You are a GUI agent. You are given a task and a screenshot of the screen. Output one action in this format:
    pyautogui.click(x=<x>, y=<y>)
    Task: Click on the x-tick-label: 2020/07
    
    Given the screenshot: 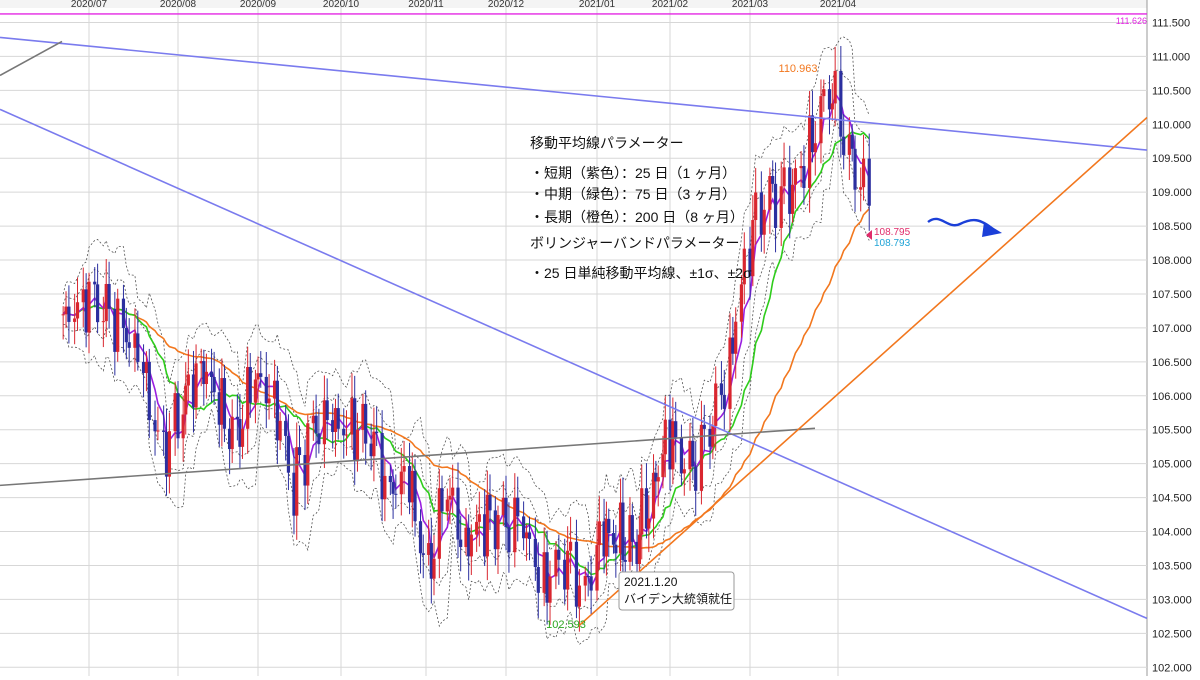 What is the action you would take?
    pyautogui.click(x=89, y=5)
    